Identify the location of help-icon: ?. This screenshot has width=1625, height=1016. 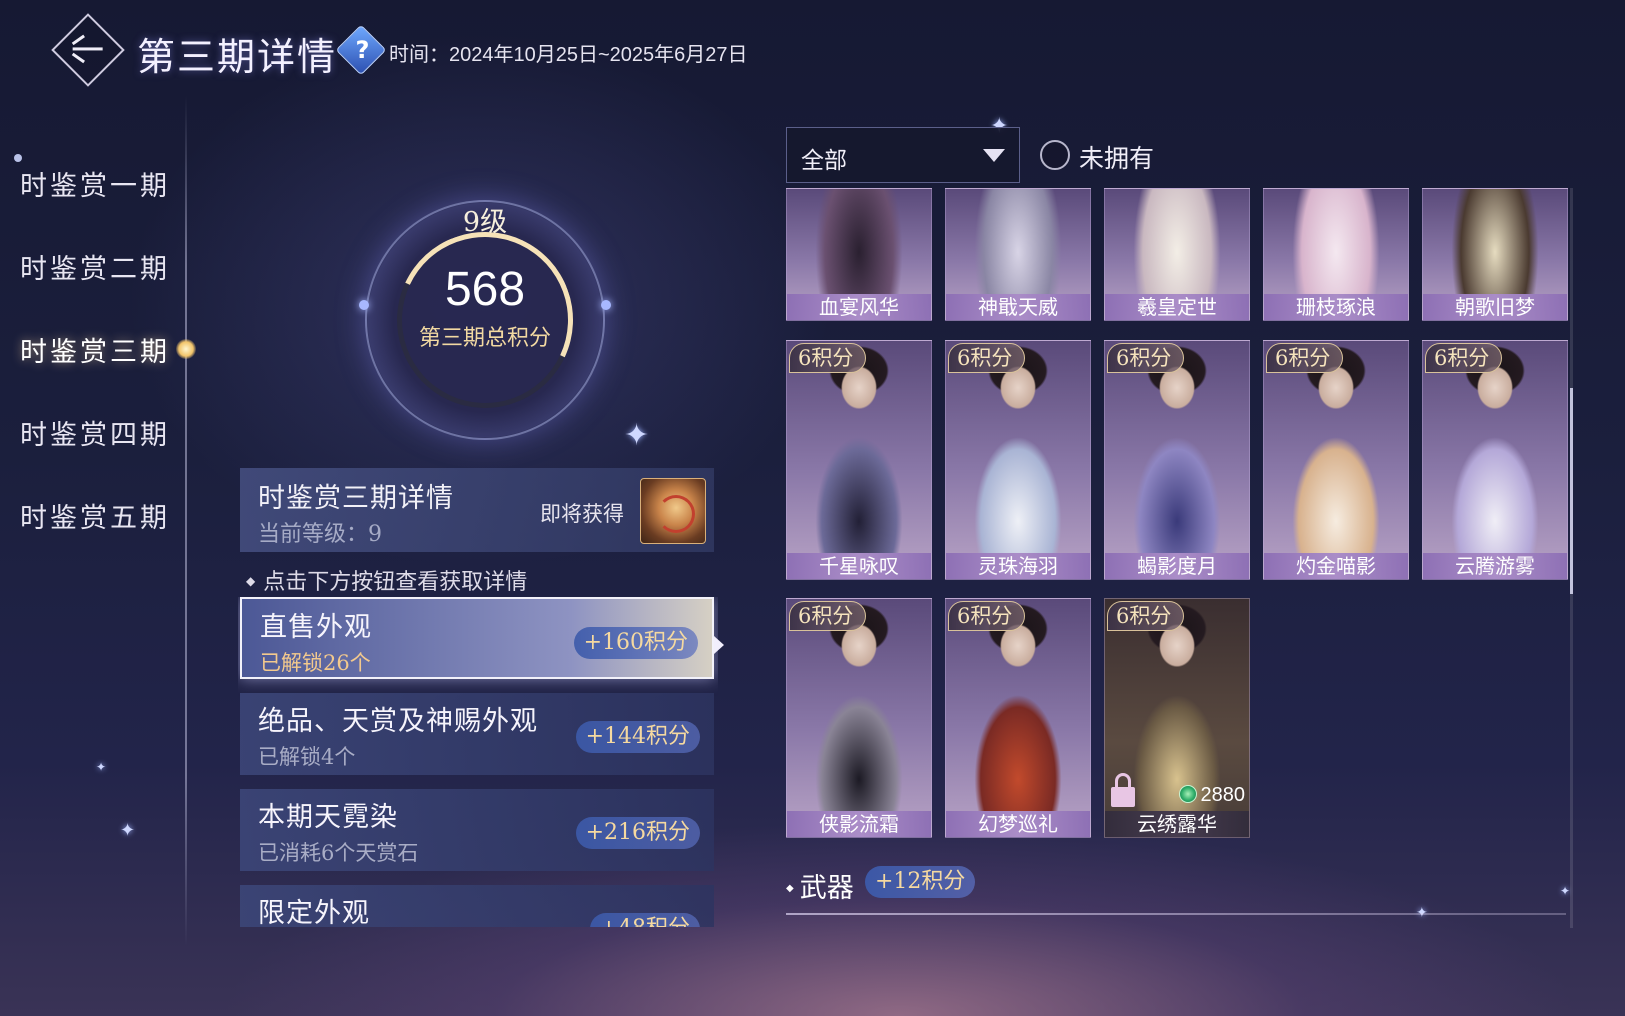
(361, 50).